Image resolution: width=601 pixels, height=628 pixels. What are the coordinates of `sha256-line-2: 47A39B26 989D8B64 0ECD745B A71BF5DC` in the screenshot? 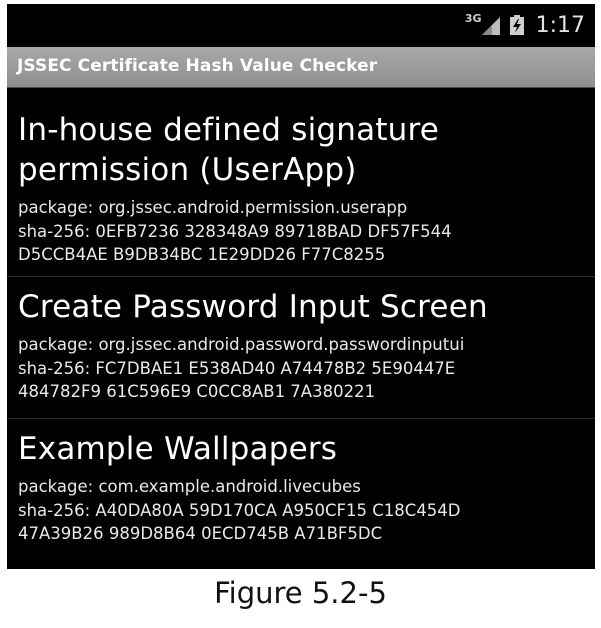 It's located at (200, 533).